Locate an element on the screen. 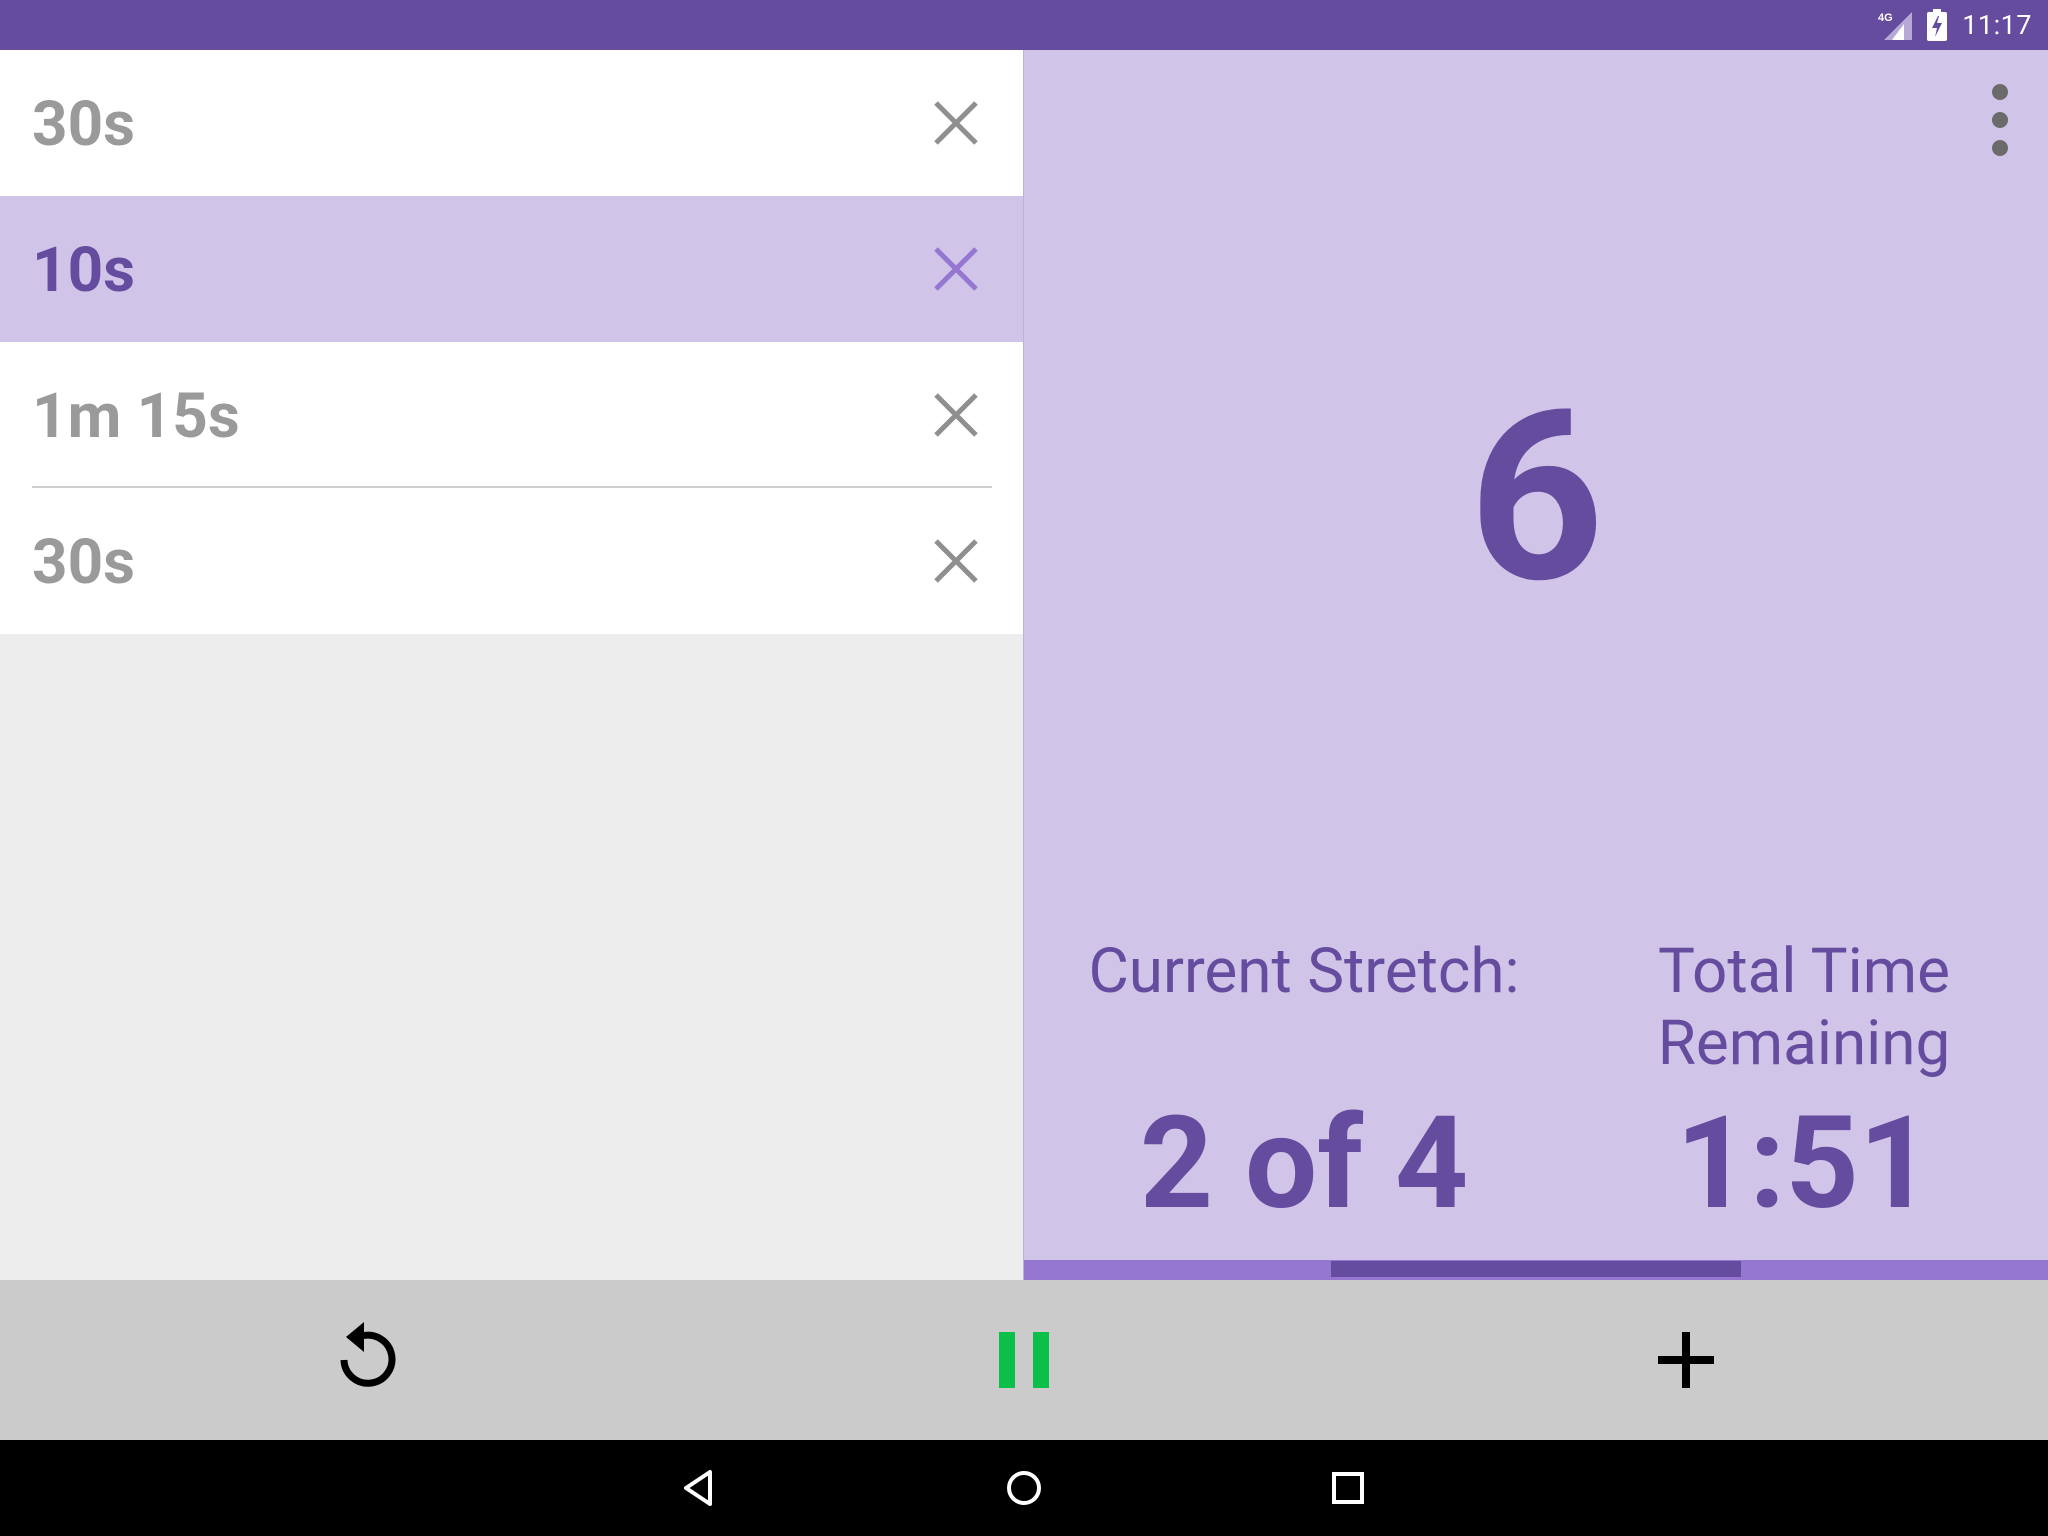 The height and width of the screenshot is (1536, 2048). progress-bar is located at coordinates (1536, 1269).